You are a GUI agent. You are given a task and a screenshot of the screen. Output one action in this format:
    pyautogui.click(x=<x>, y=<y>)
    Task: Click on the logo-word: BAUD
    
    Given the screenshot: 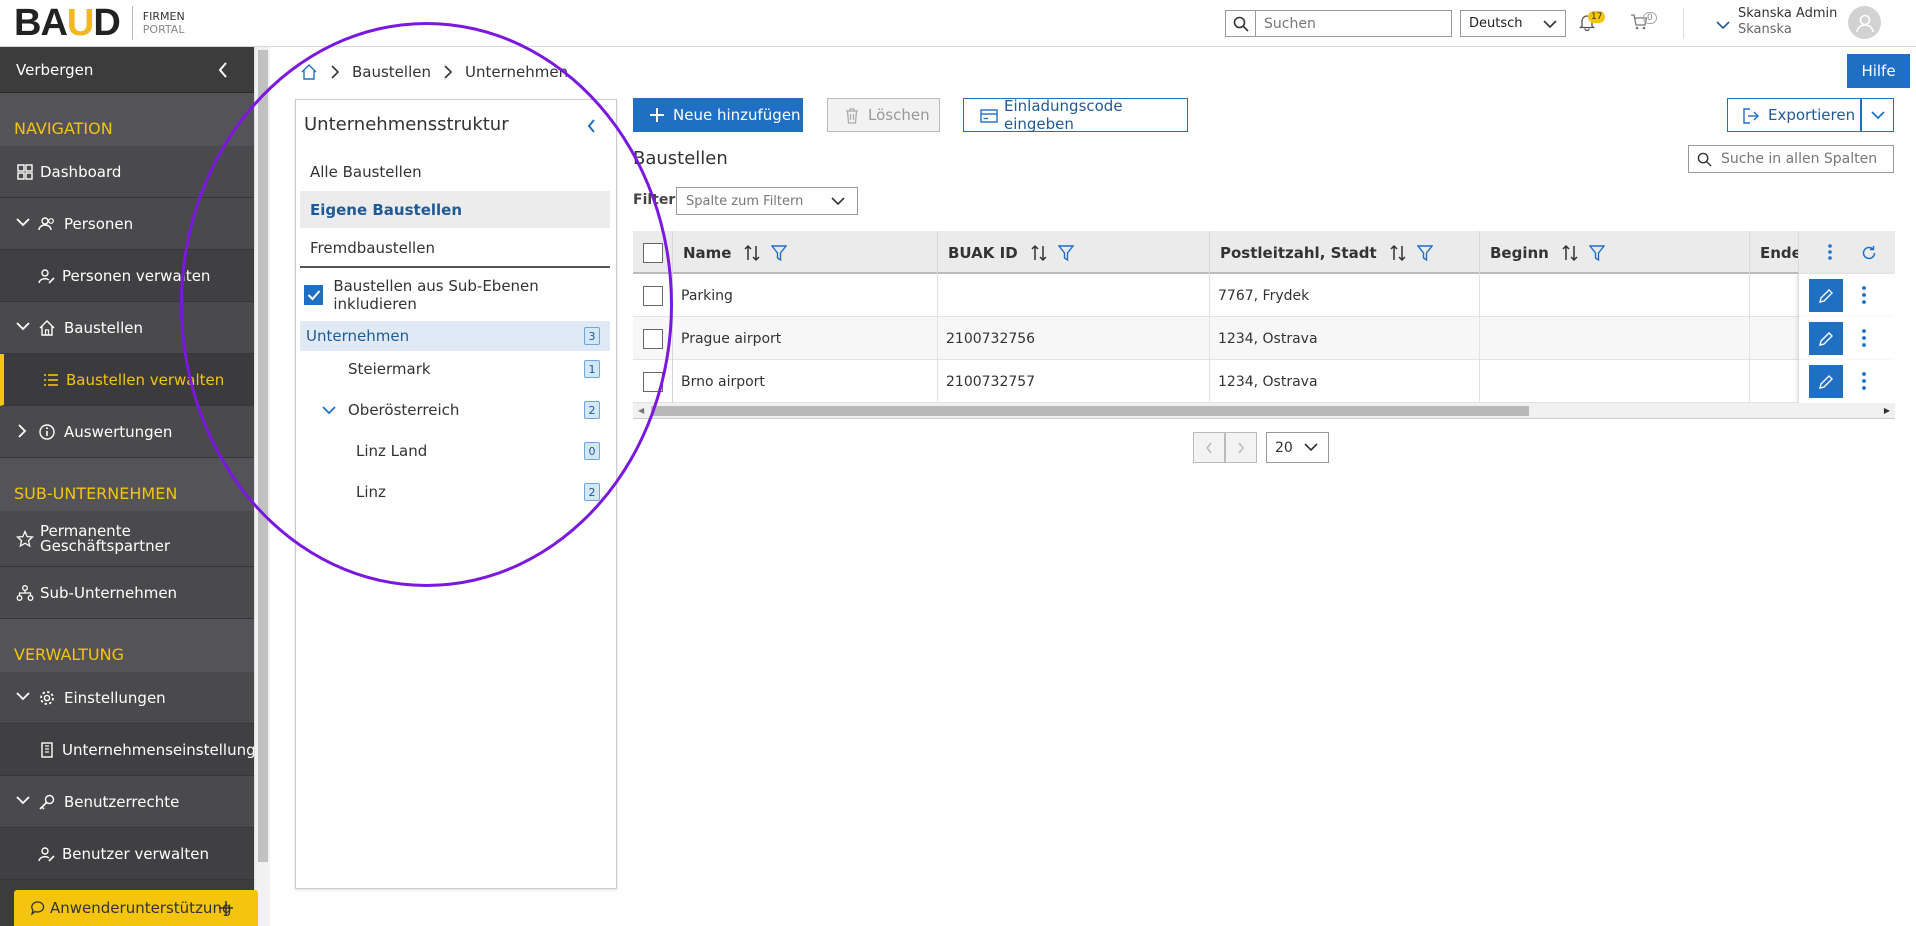 What is the action you would take?
    pyautogui.click(x=67, y=23)
    